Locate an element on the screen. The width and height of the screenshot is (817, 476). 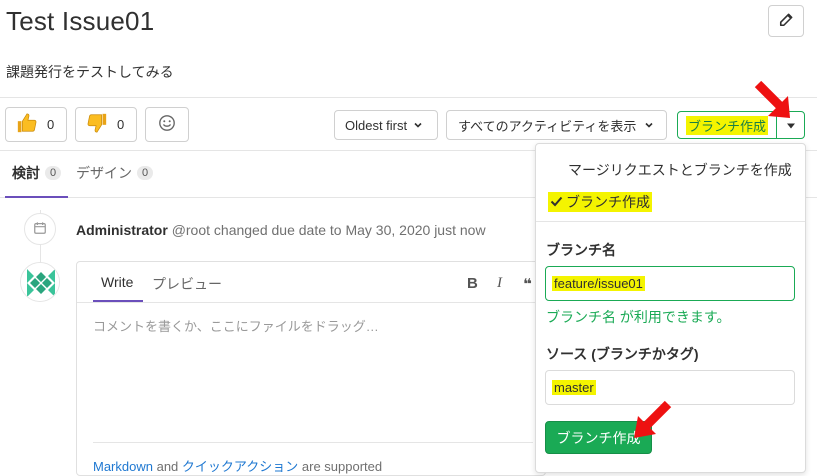
italic-icon: I is located at coordinates (499, 283).